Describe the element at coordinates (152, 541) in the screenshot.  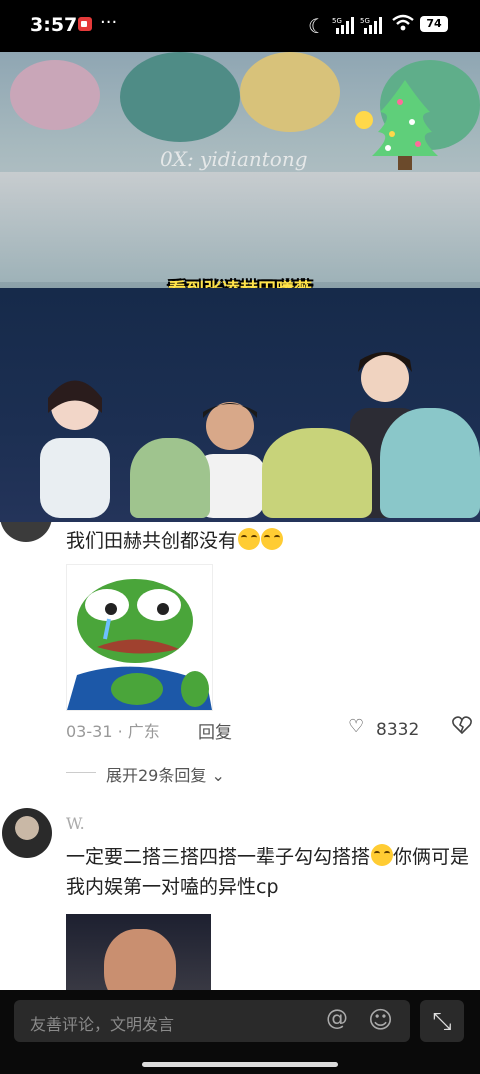
I see `comment-body: 我们田赫共创都没有` at that location.